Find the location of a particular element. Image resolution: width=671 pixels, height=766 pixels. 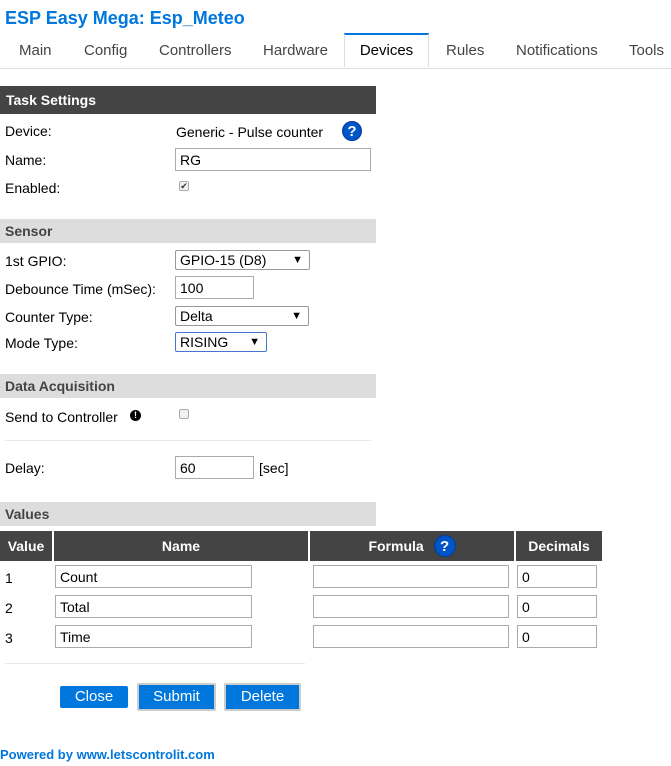

gpio-select: GPIO-15 (D8) ▼ is located at coordinates (242, 260).